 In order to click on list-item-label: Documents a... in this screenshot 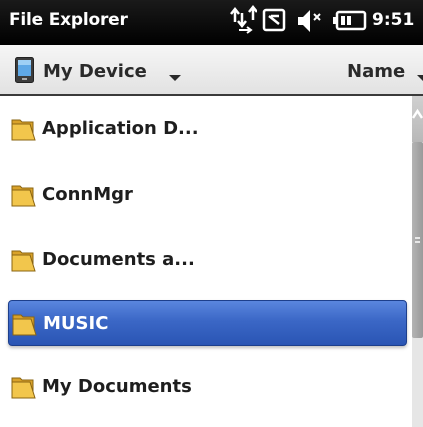, I will do `click(118, 259)`.